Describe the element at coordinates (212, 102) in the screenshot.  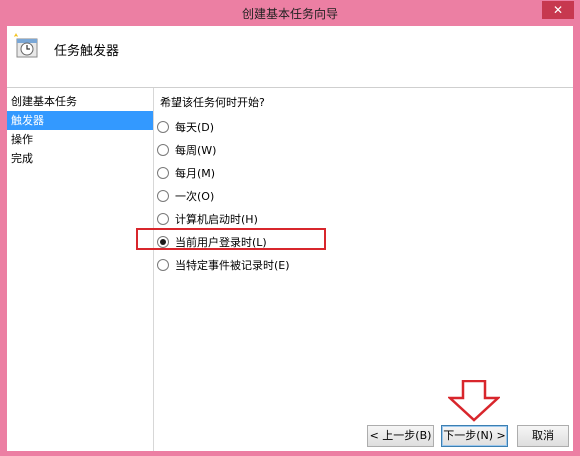
I see `trigger-question: 希望该任务何时开始?` at that location.